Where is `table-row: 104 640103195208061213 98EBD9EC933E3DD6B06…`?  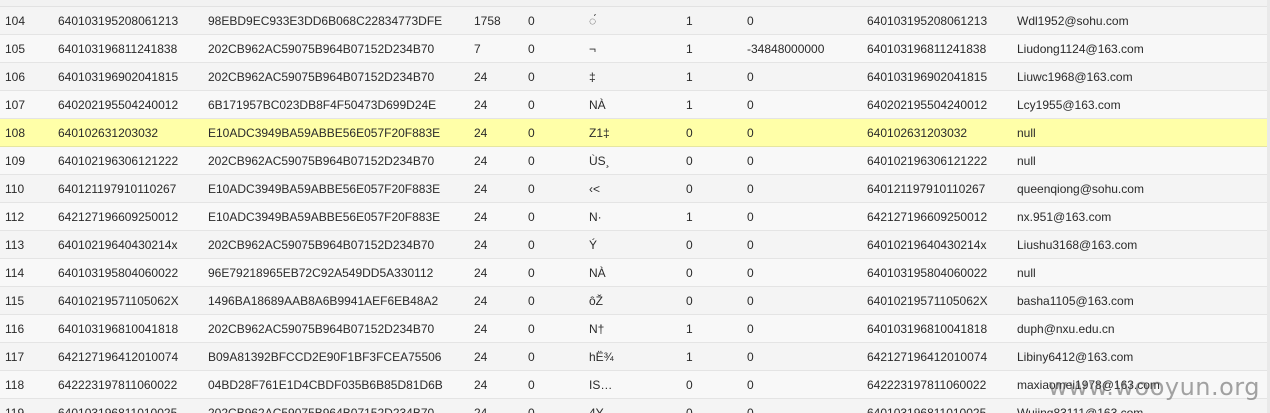
table-row: 104 640103195208061213 98EBD9EC933E3DD6B06… is located at coordinates (635, 21).